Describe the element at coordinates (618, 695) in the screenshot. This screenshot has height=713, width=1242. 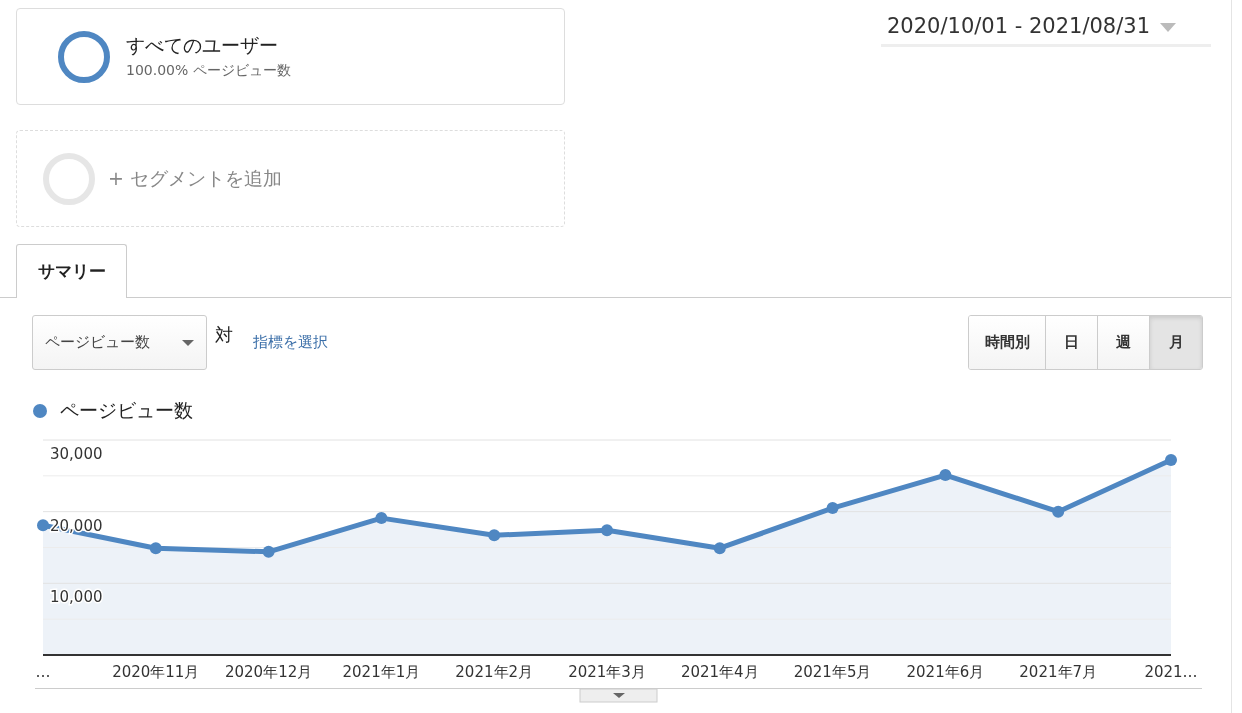
I see `collapse-handle` at that location.